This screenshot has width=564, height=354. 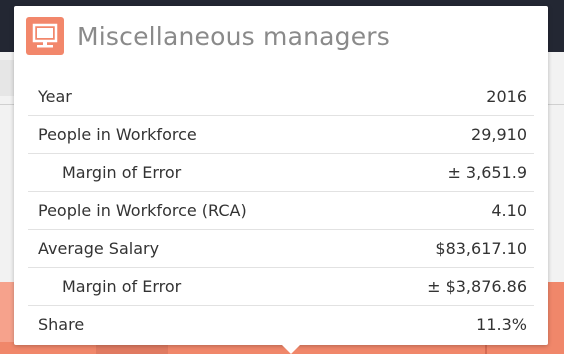 What do you see at coordinates (281, 173) in the screenshot?
I see `stat-row-workforce-margin-of-error: Margin of Error ± 3,651.9` at bounding box center [281, 173].